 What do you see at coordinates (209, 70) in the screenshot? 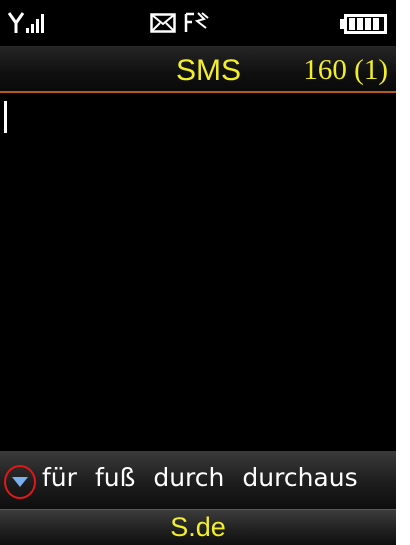
I see `page-title: SMS` at bounding box center [209, 70].